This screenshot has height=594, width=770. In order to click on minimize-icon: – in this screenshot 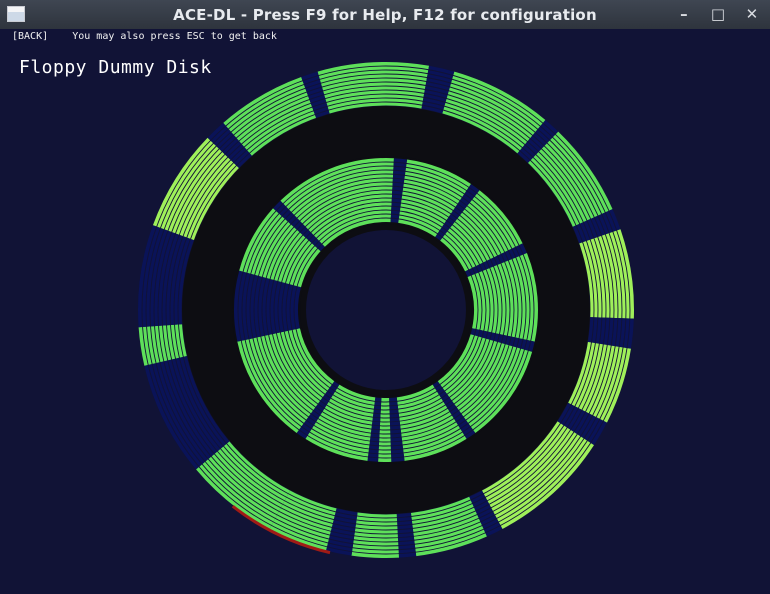, I will do `click(684, 14)`.